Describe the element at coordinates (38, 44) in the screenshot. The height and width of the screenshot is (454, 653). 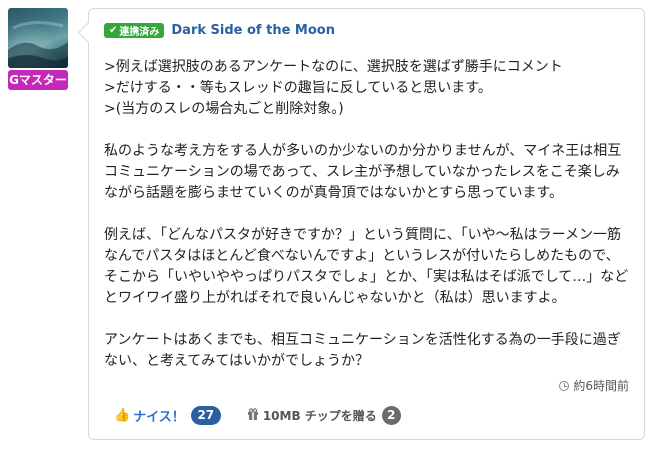
I see `avatar-image` at that location.